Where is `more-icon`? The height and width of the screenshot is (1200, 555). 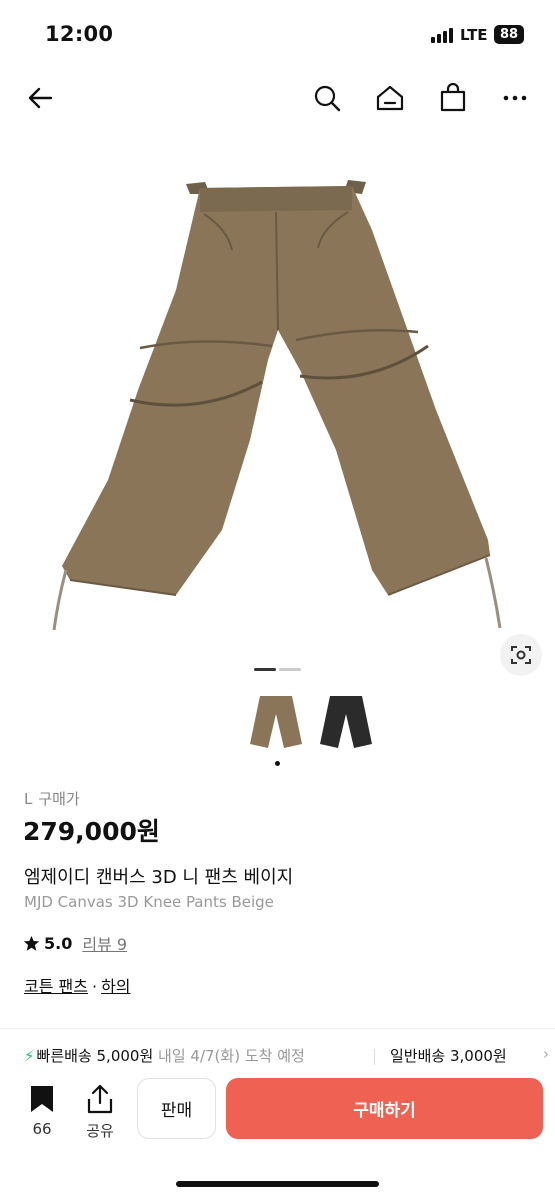 more-icon is located at coordinates (515, 98).